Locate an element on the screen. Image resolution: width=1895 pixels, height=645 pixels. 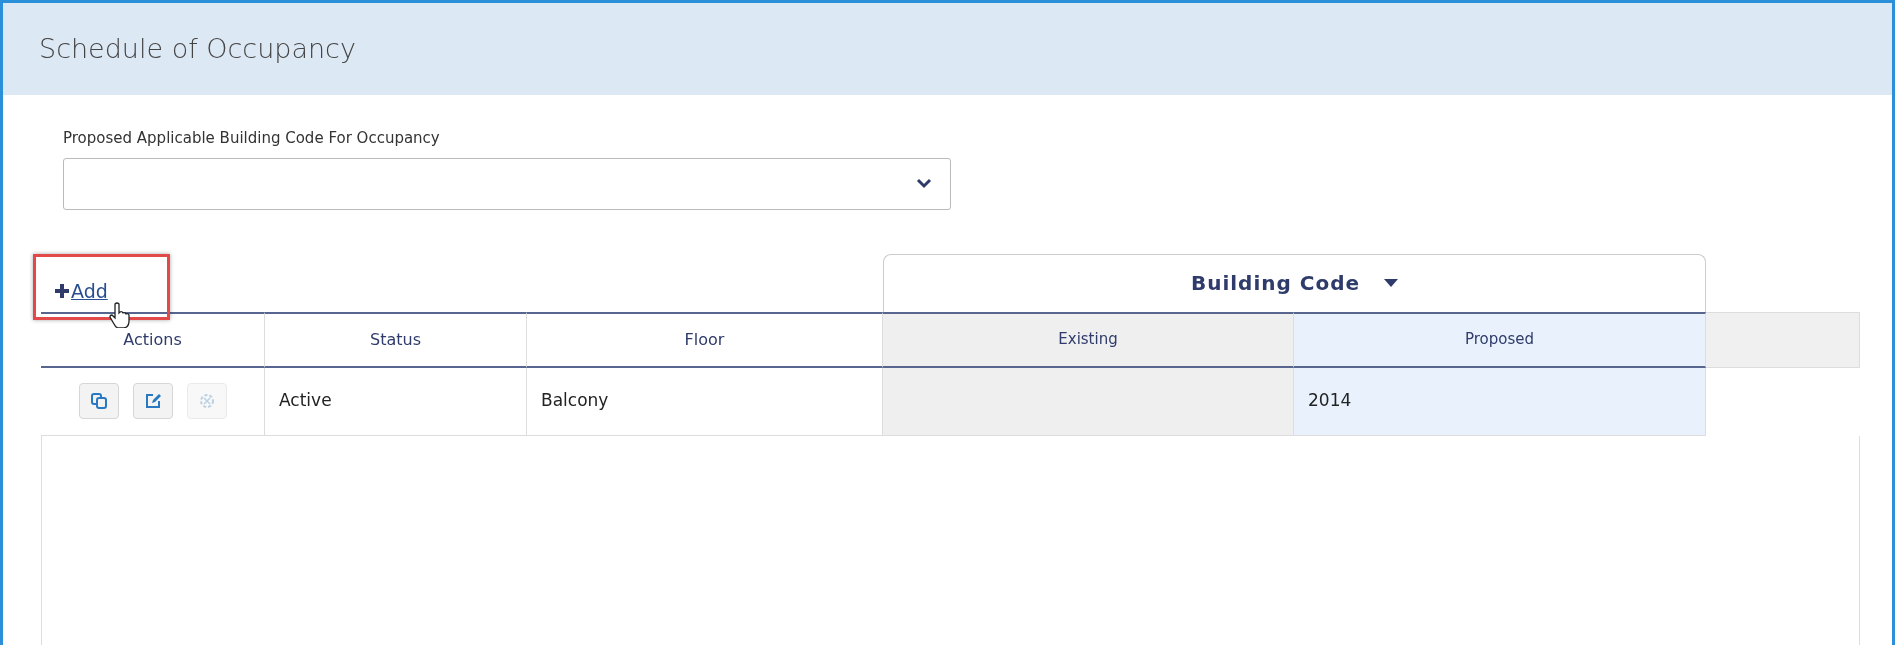
column-header: Actions is located at coordinates (153, 339).